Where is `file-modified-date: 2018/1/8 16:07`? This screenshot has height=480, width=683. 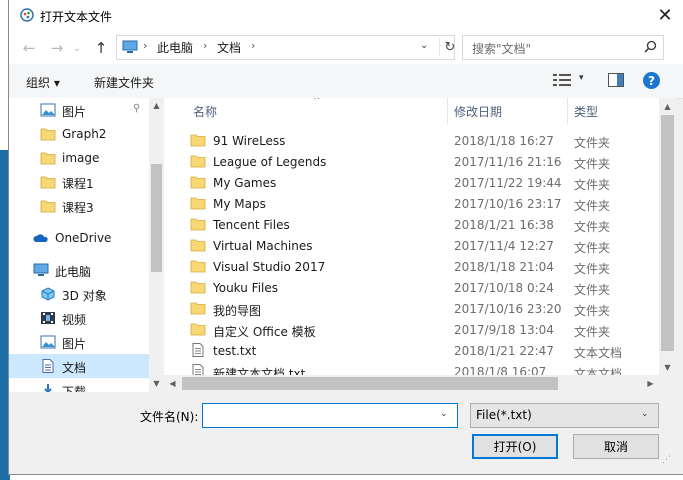 file-modified-date: 2018/1/8 16:07 is located at coordinates (500, 370).